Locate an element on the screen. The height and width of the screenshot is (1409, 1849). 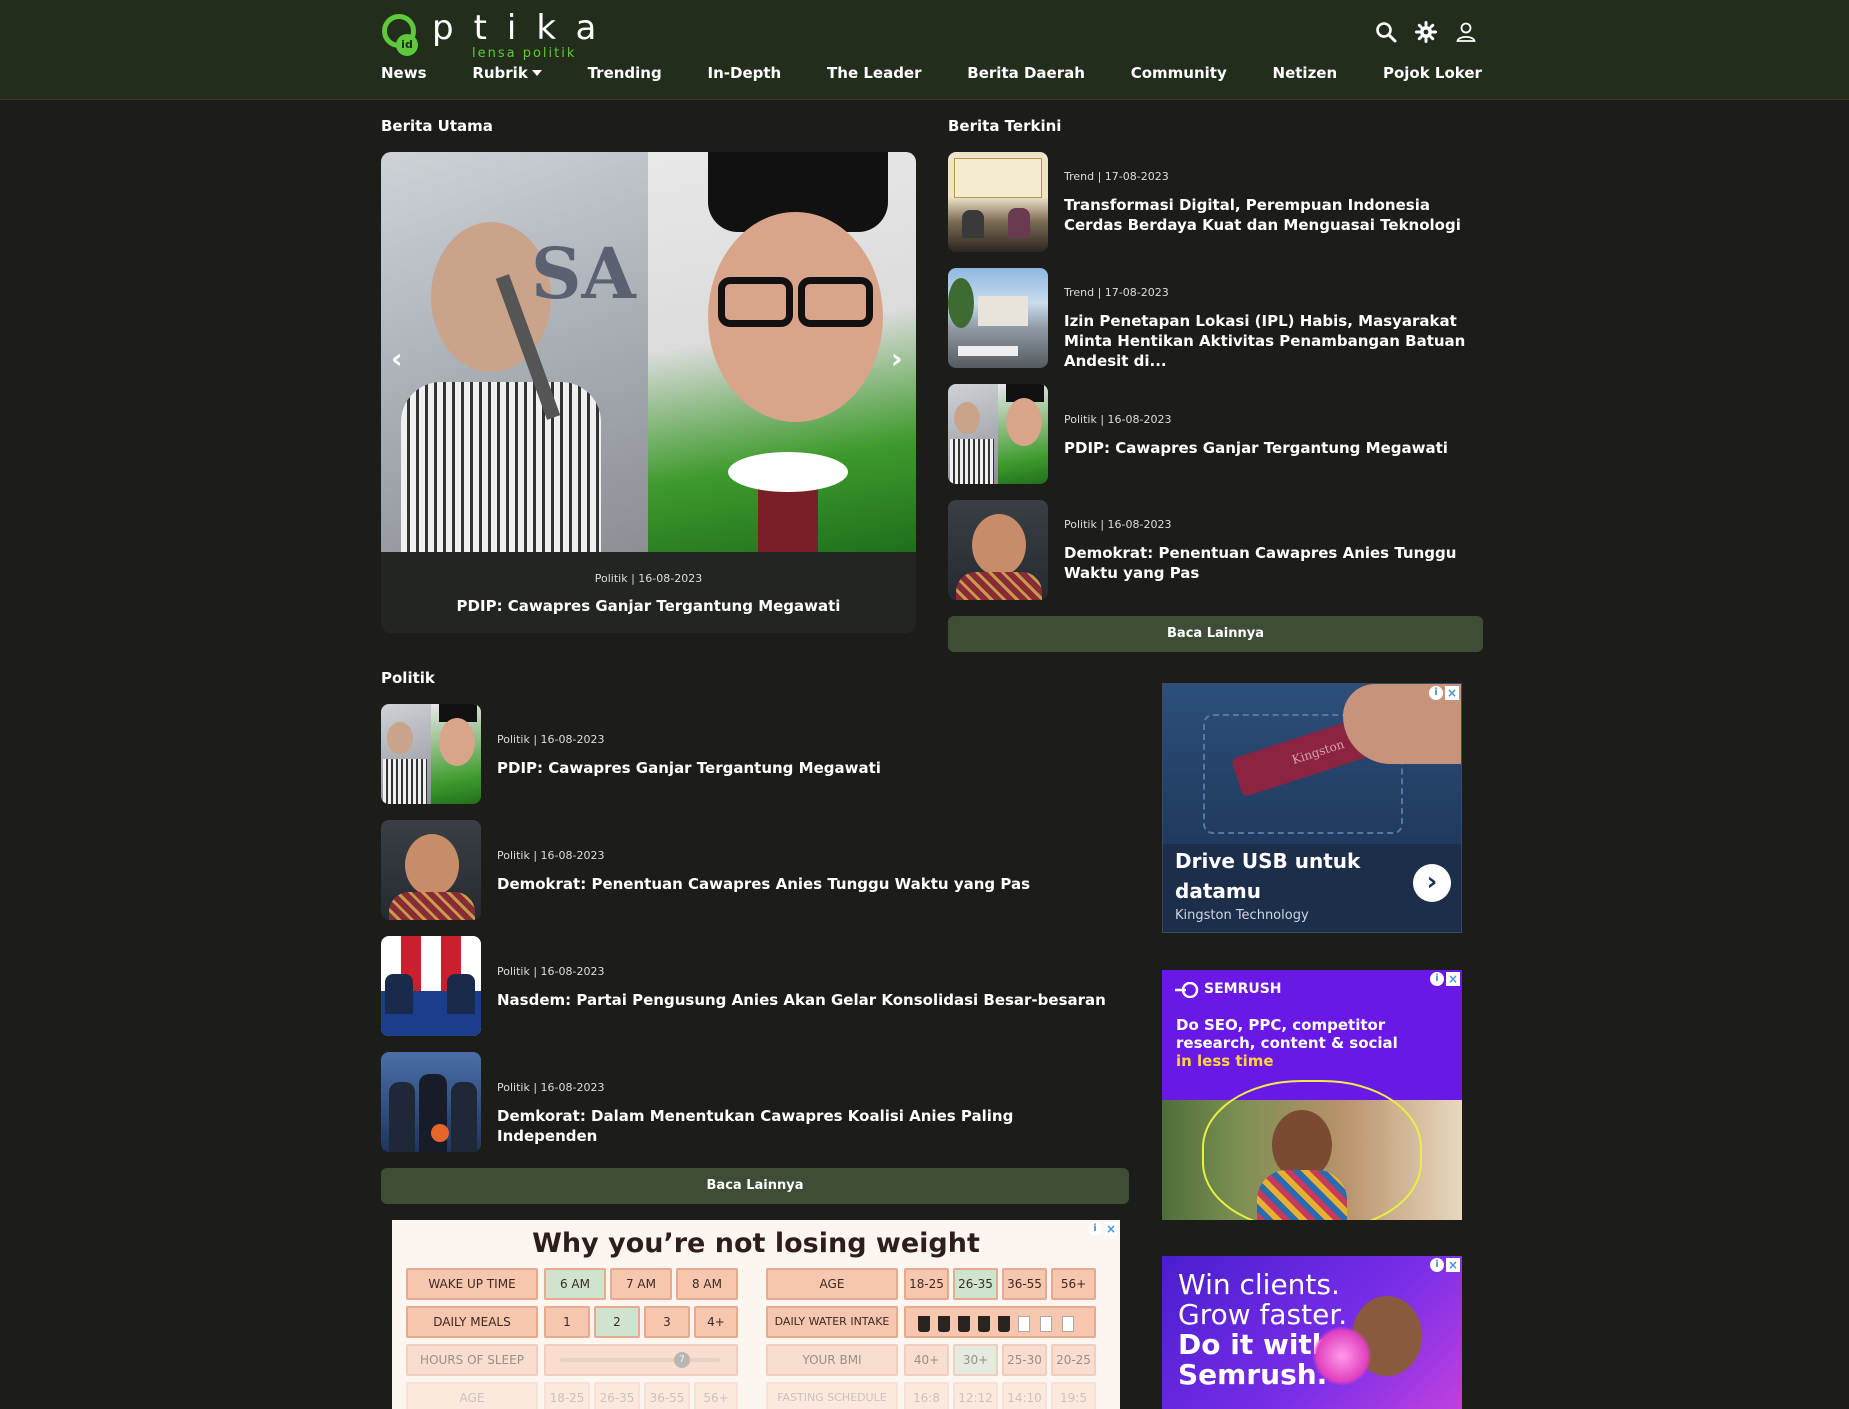
ad-controls: i × is located at coordinates (1445, 1265).